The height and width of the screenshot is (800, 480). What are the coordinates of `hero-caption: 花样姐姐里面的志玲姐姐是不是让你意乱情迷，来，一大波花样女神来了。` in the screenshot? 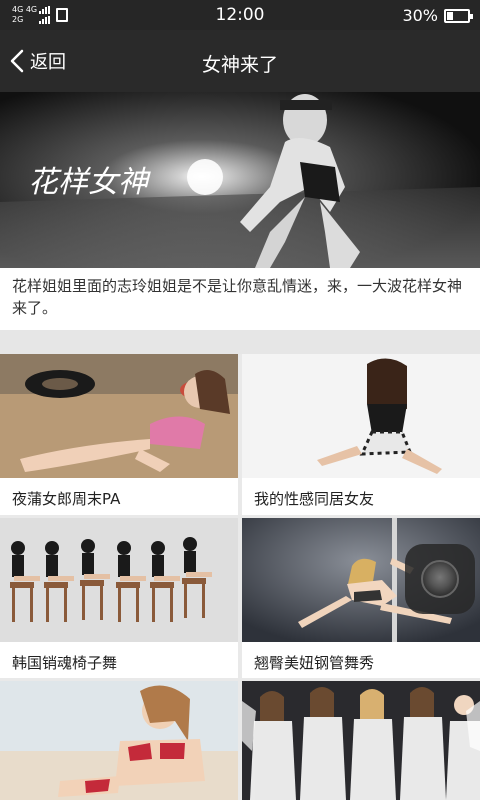 It's located at (240, 299).